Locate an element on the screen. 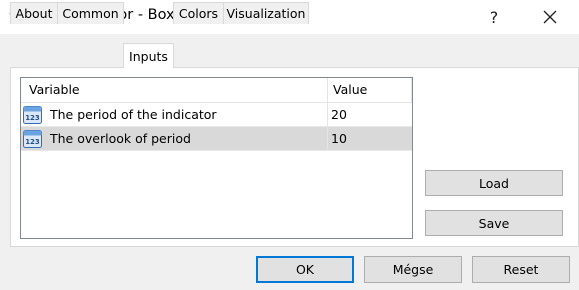 The width and height of the screenshot is (579, 290). table-row: 123 The period of the indicator 20 is located at coordinates (216, 115).